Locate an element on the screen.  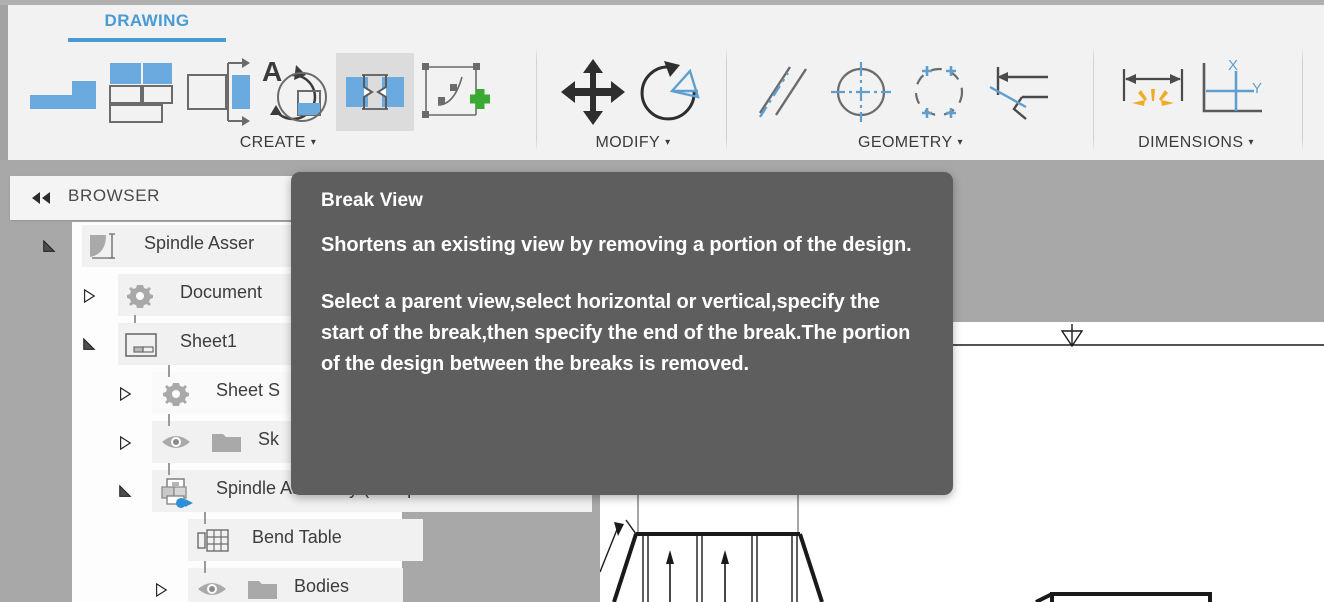
tree-label: Sheet S is located at coordinates (248, 390).